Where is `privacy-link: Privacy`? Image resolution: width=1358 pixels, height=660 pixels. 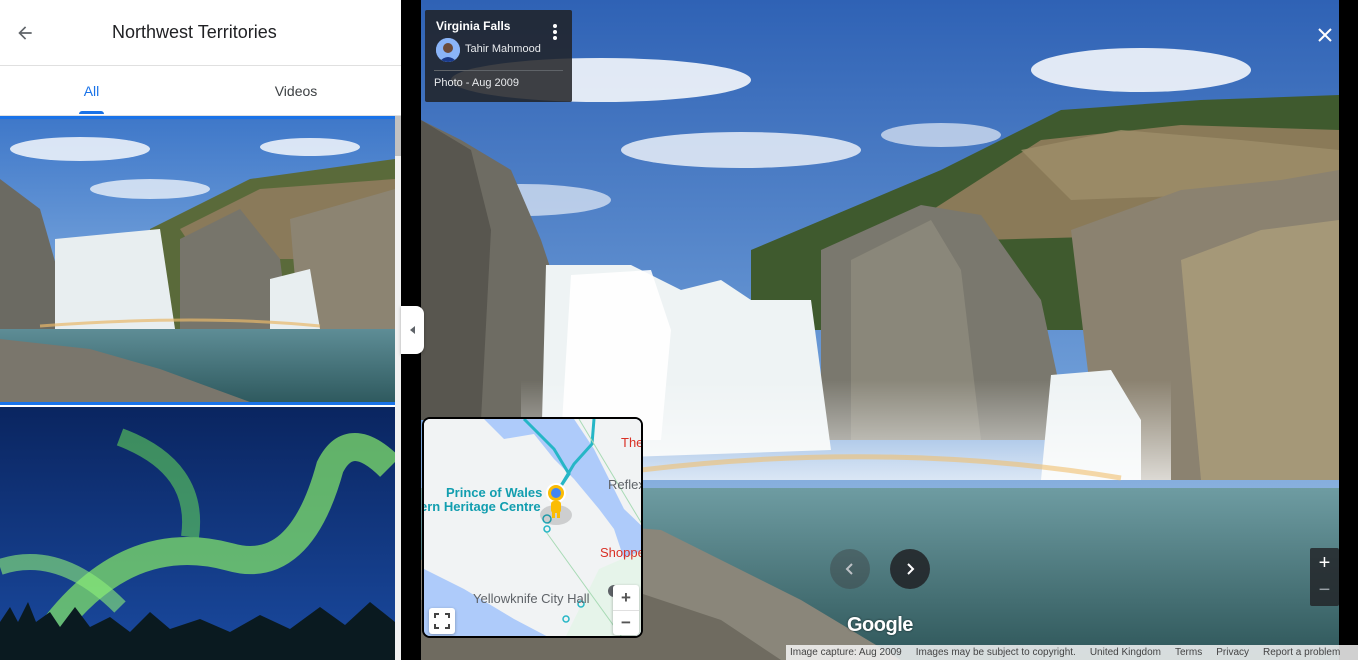
privacy-link: Privacy is located at coordinates (1232, 652).